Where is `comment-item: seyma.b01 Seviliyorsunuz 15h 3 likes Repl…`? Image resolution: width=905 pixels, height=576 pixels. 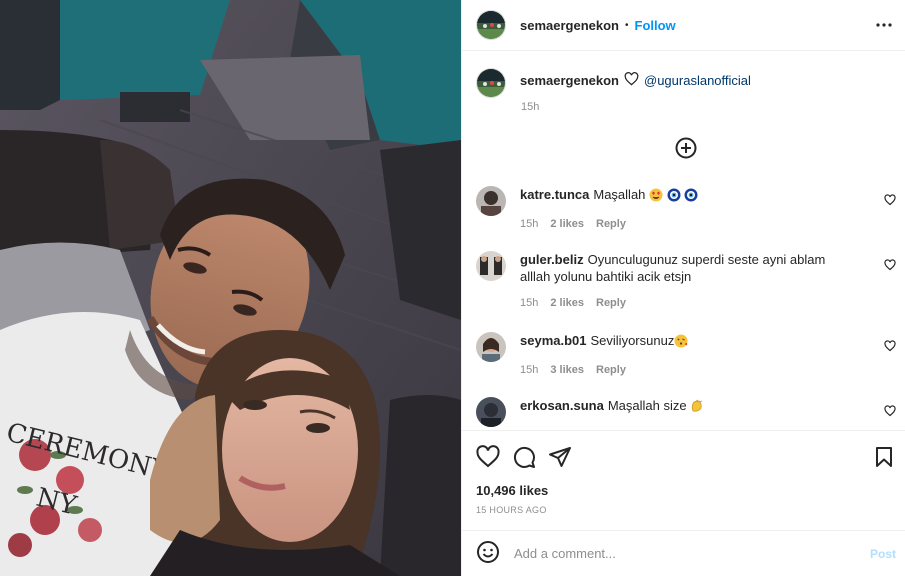 comment-item: seyma.b01 Seviliyorsunuz 15h 3 likes Repl… is located at coordinates (686, 354).